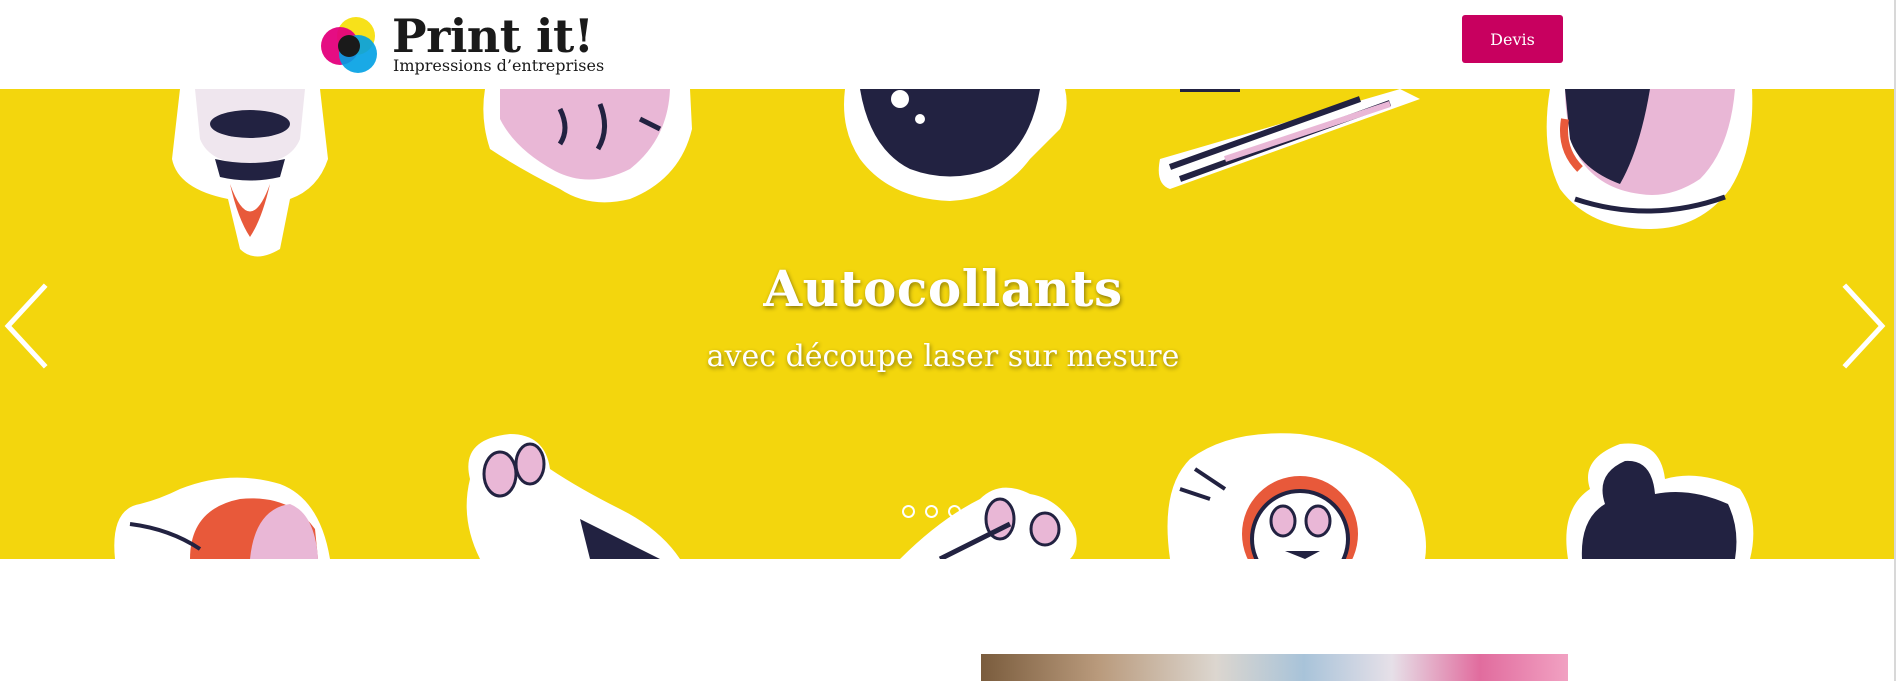  What do you see at coordinates (1649, 159) in the screenshot?
I see `astronaut-sticker-illustration` at bounding box center [1649, 159].